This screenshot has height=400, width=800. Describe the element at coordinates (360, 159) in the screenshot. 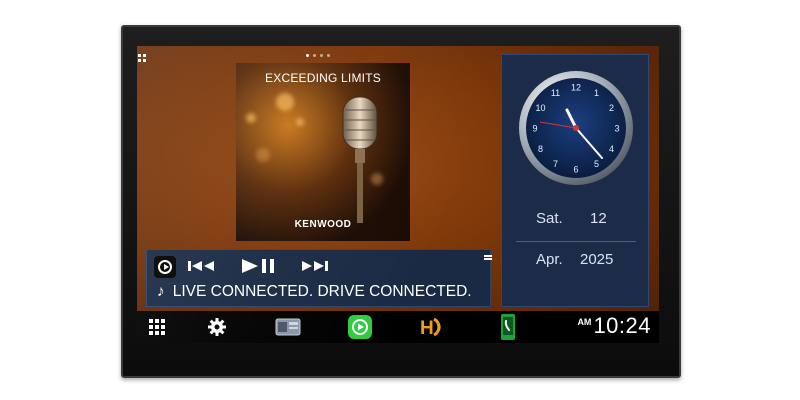

I see `microphone-image` at that location.